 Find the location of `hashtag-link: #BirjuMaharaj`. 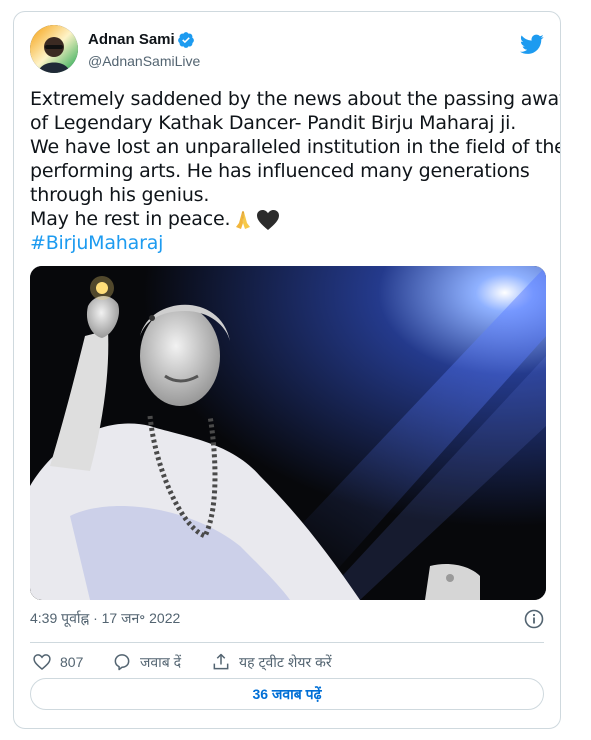

hashtag-link: #BirjuMaharaj is located at coordinates (290, 243).